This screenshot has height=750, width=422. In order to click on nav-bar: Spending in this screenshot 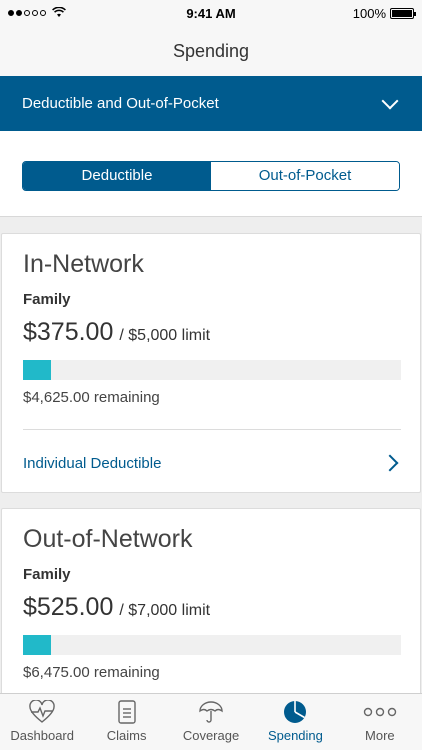, I will do `click(211, 52)`.